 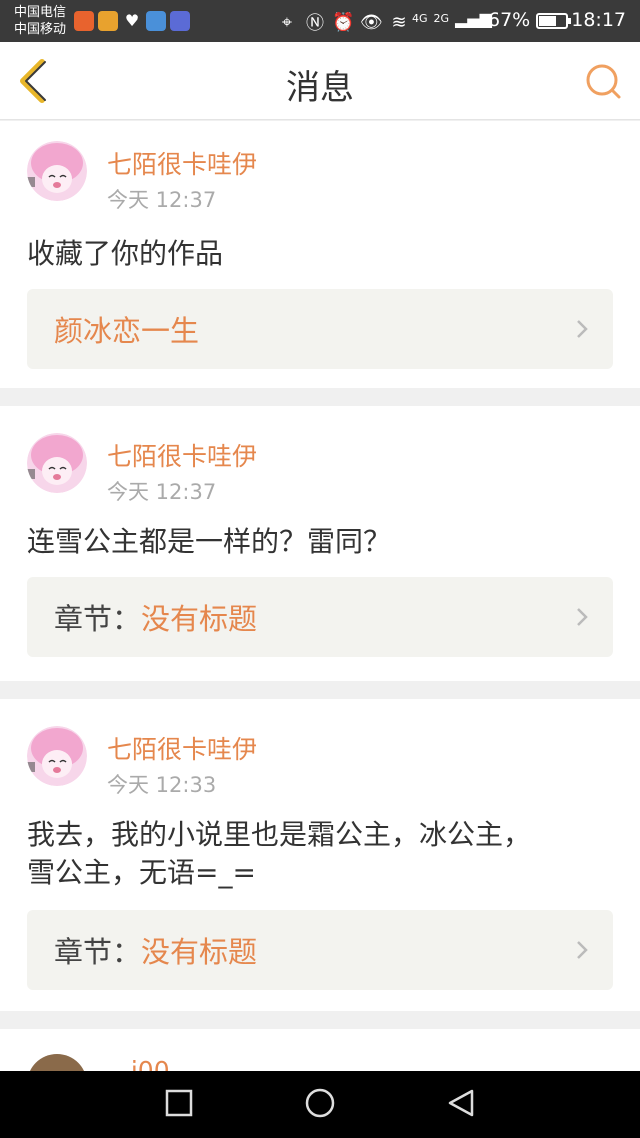 I want to click on message-card: ...j00, so click(x=320, y=1050).